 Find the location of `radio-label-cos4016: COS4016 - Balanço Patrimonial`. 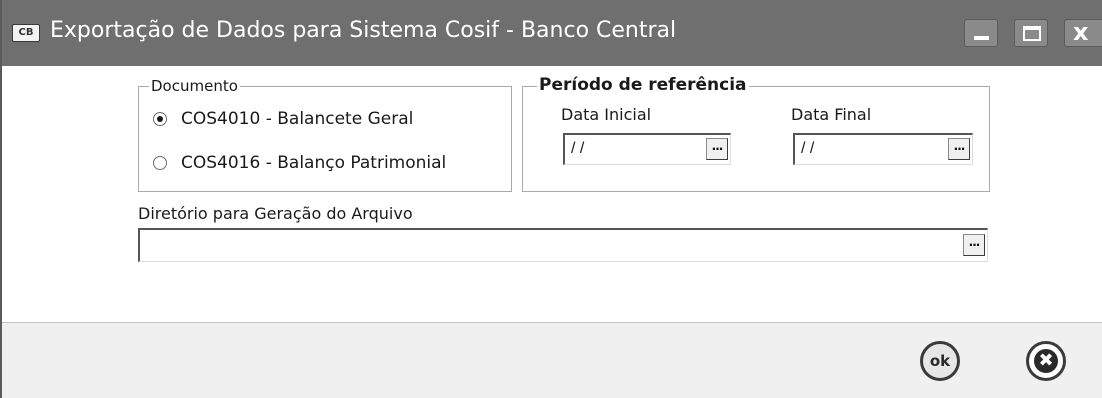

radio-label-cos4016: COS4016 - Balanço Patrimonial is located at coordinates (314, 163).